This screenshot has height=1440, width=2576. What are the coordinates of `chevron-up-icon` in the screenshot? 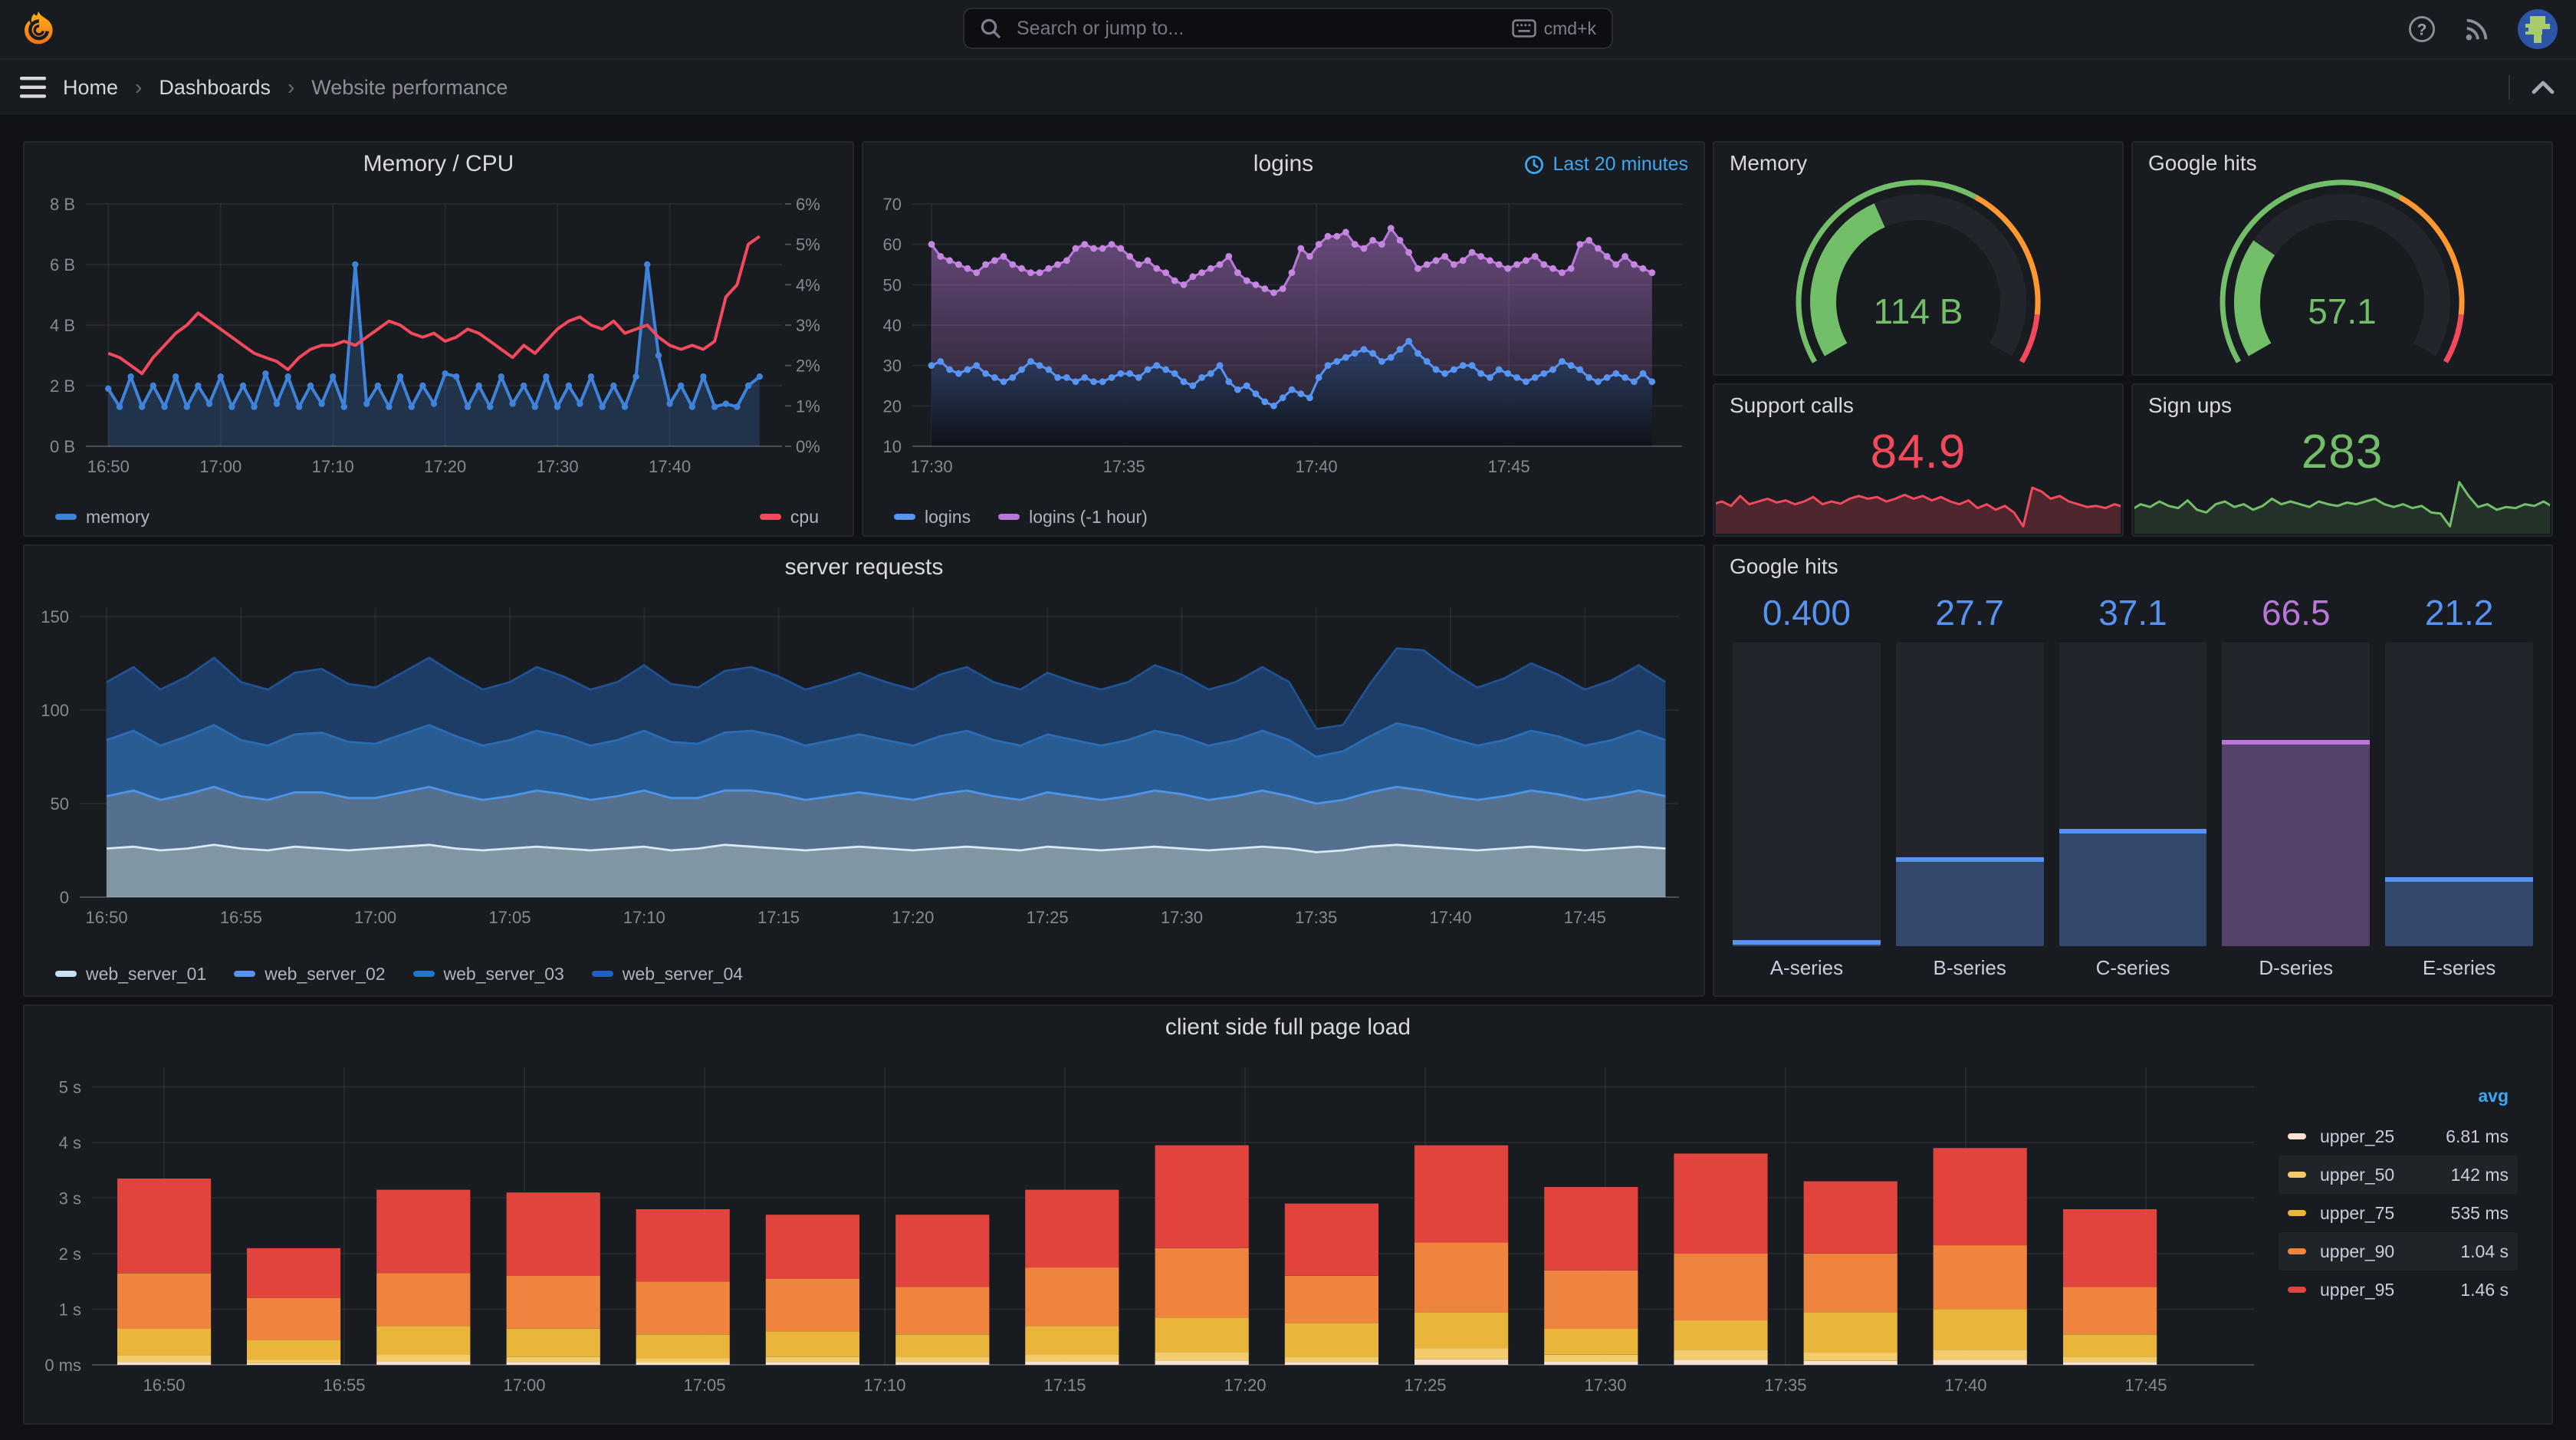 It's located at (2544, 87).